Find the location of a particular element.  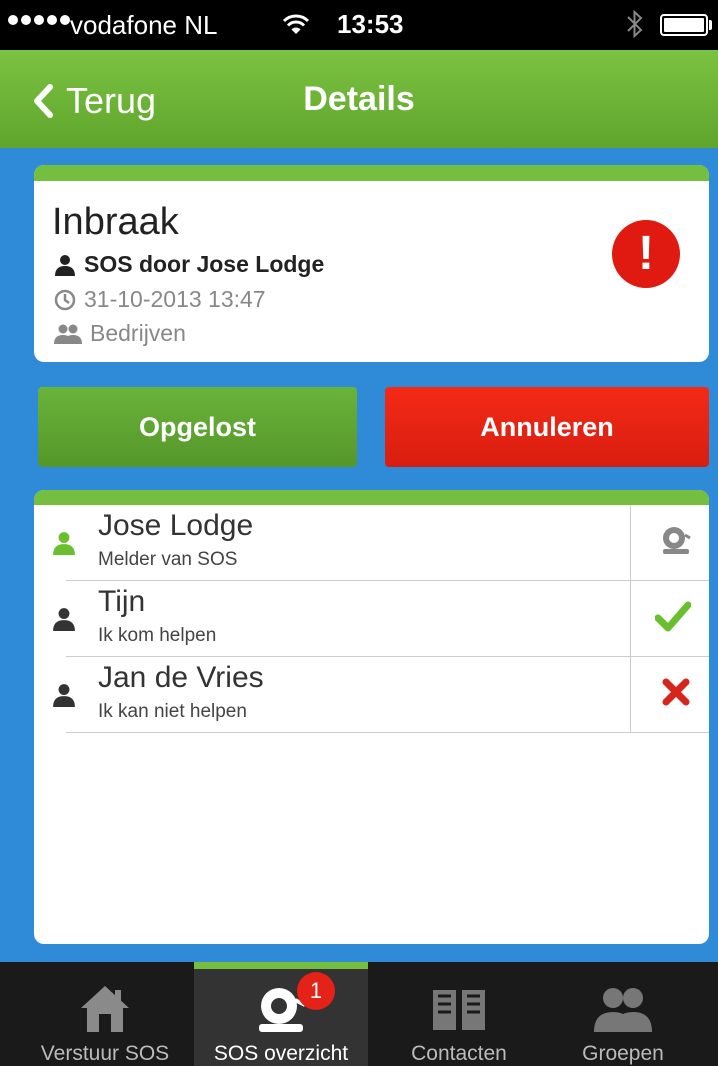

signal-strength-icon is located at coordinates (39, 20).